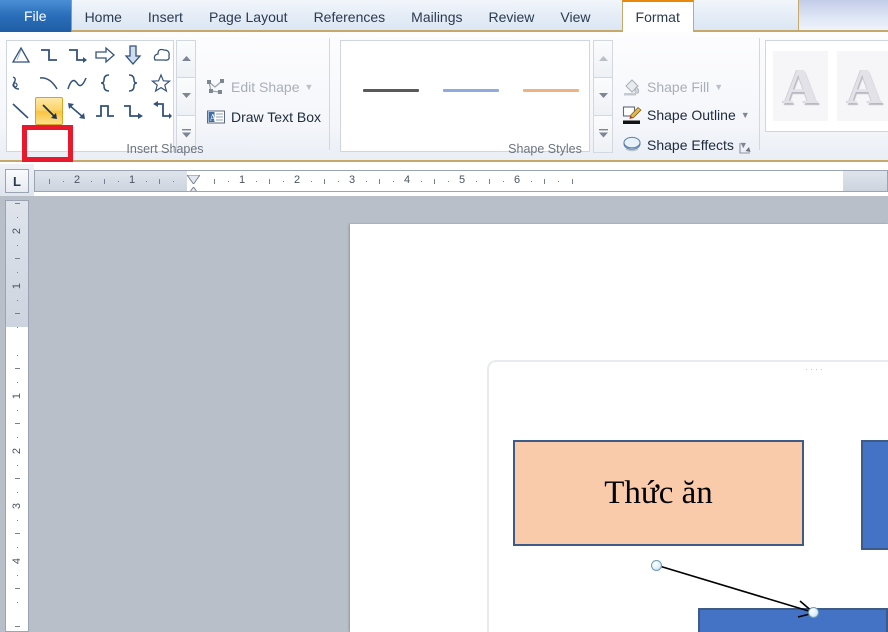 The height and width of the screenshot is (632, 888). I want to click on style-swatch-dark-line, so click(391, 90).